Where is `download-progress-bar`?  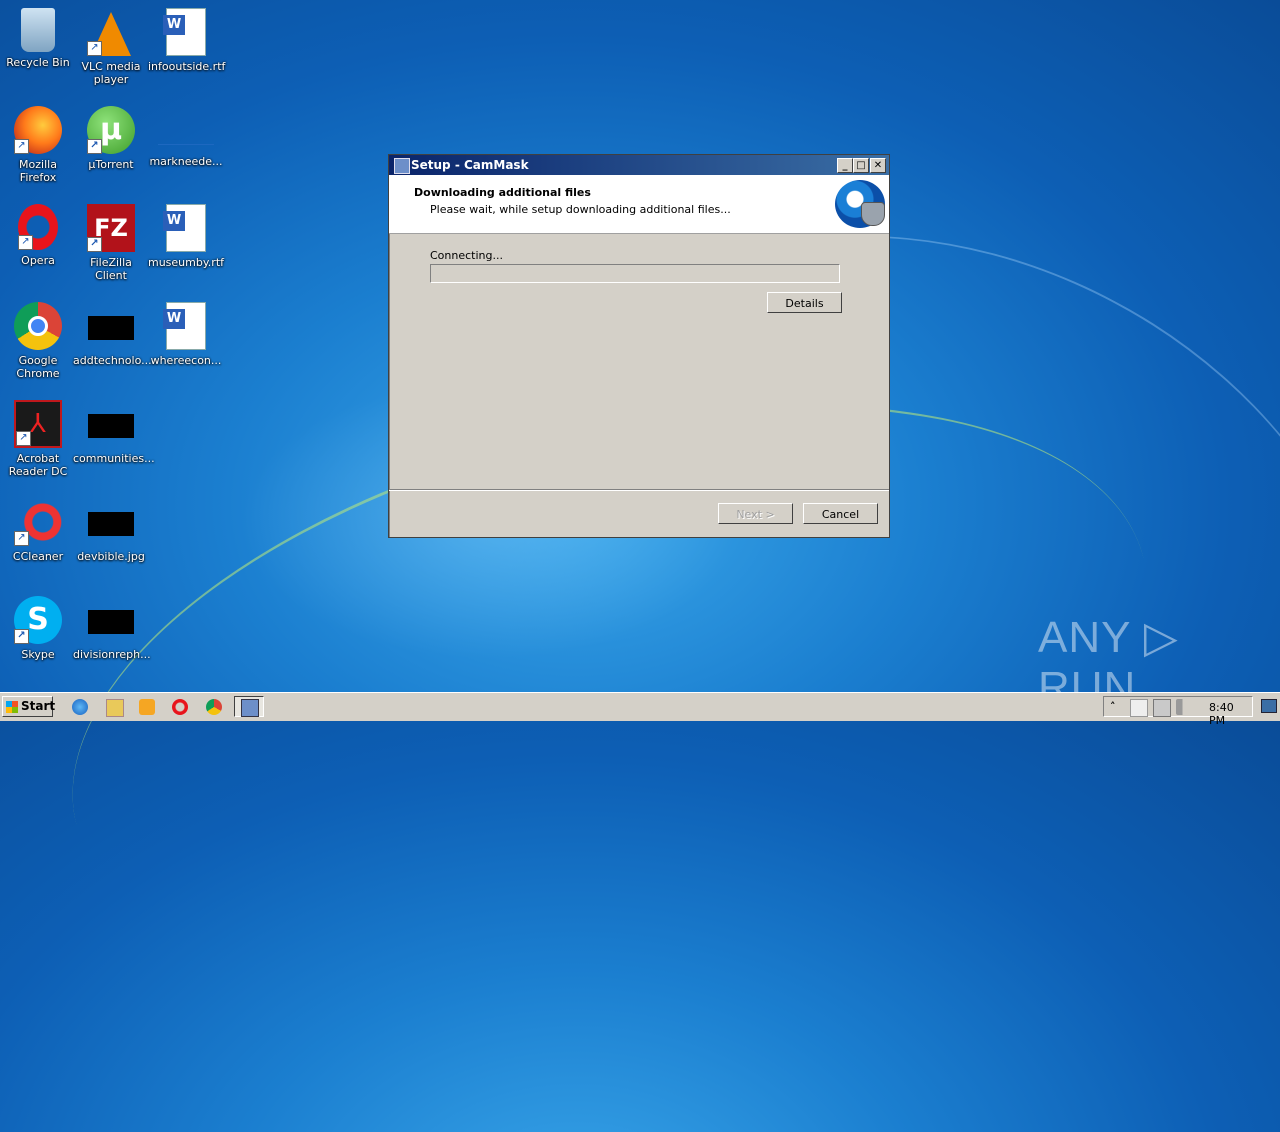
download-progress-bar is located at coordinates (635, 273).